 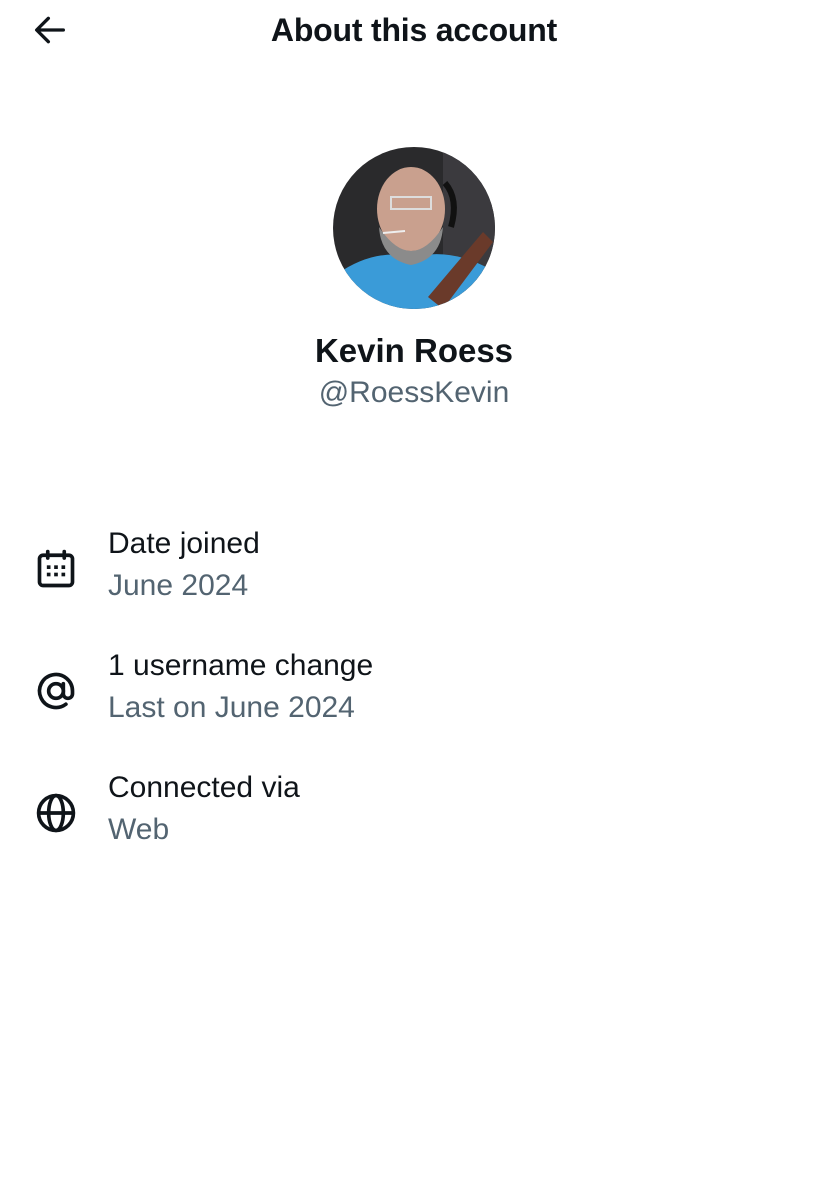 What do you see at coordinates (414, 694) in the screenshot?
I see `info-row-username-change: 1 username change Last on June 2024` at bounding box center [414, 694].